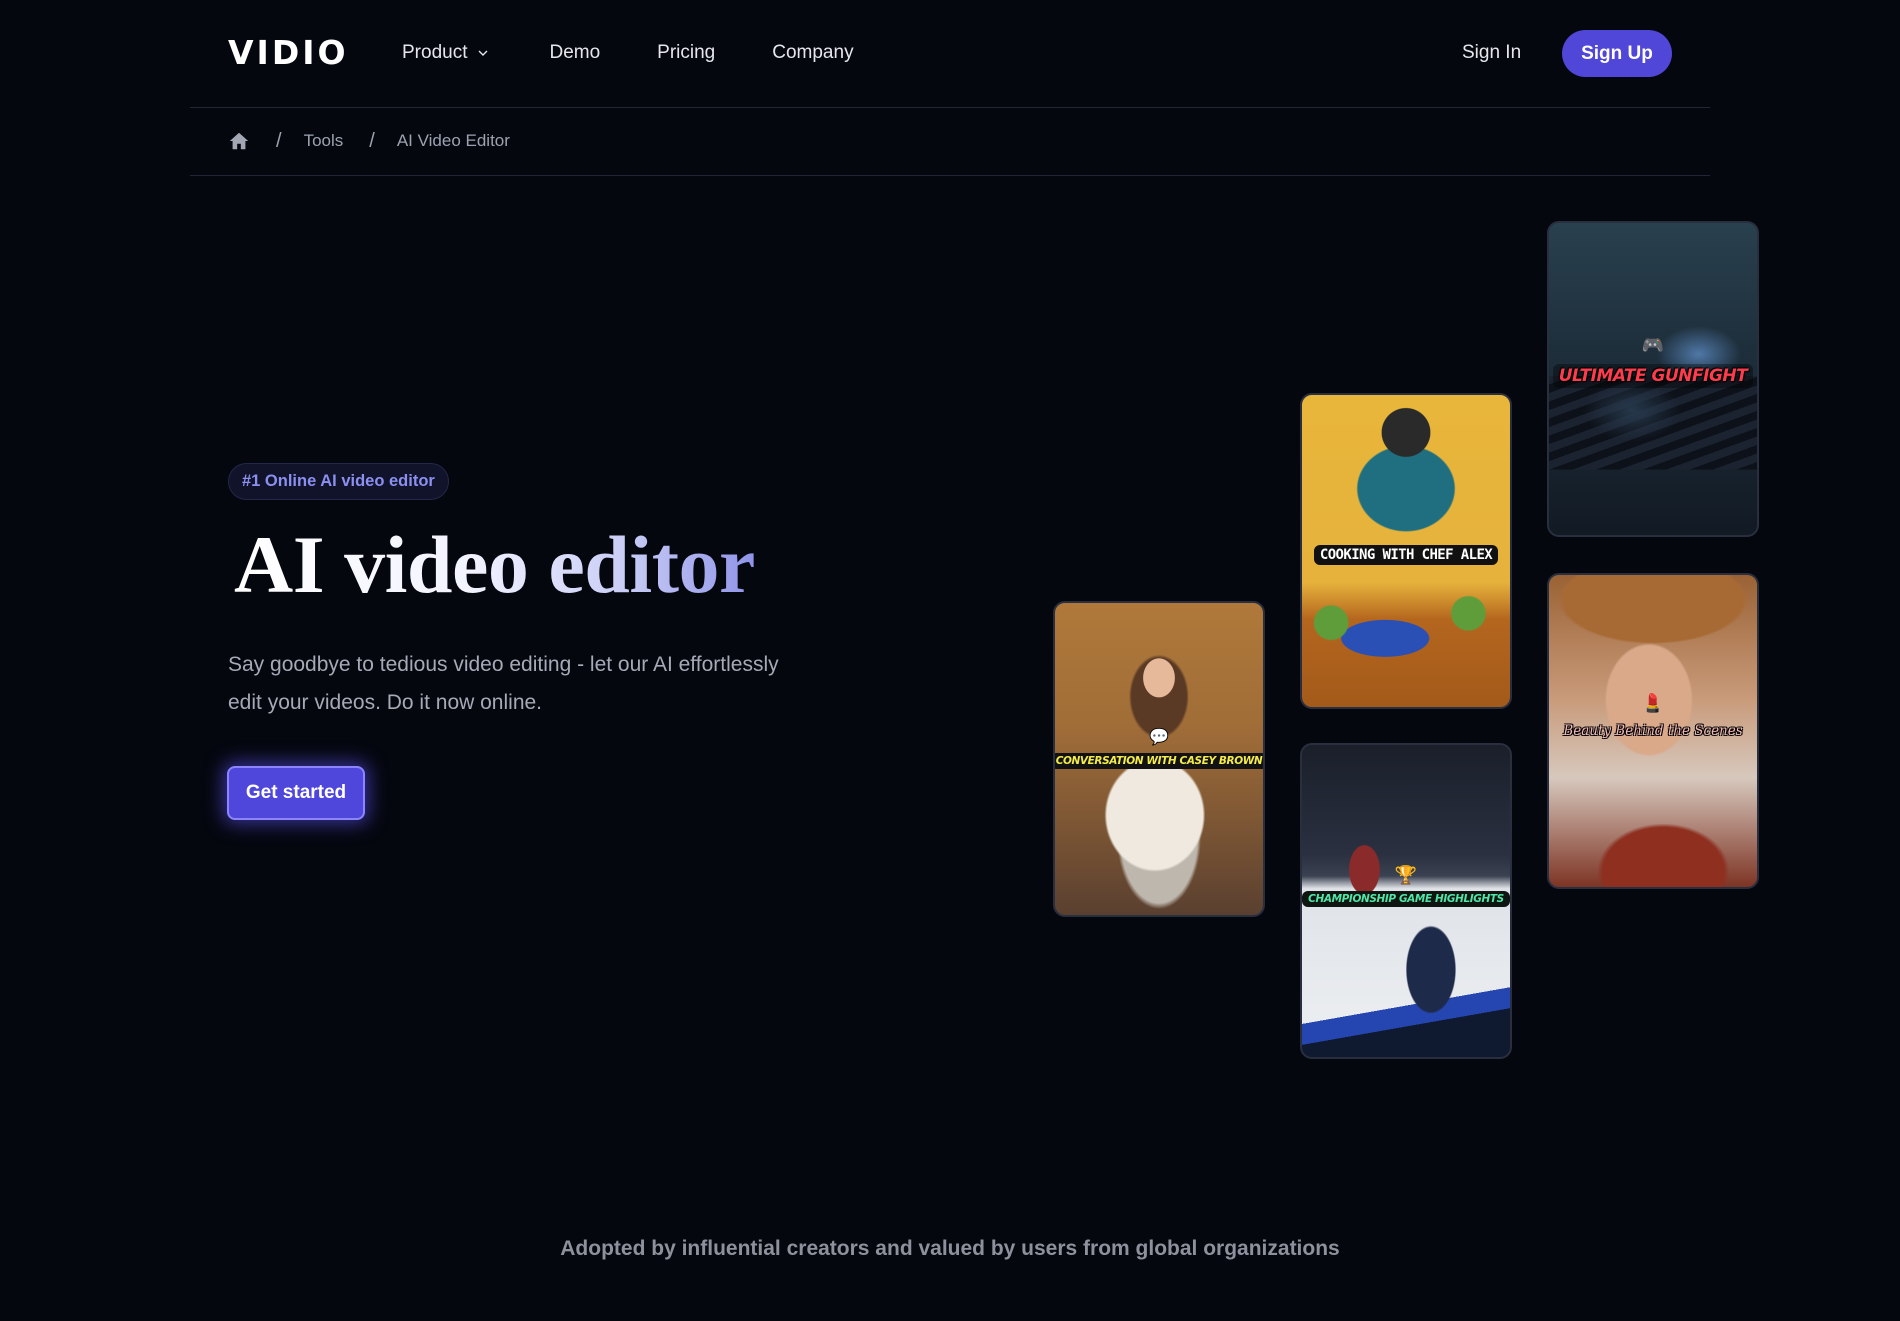 Image resolution: width=1900 pixels, height=1321 pixels. I want to click on header-divider, so click(950, 107).